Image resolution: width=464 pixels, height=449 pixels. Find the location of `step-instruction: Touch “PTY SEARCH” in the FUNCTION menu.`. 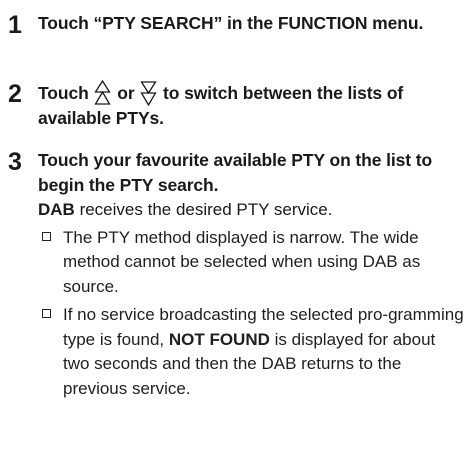

step-instruction: Touch “PTY SEARCH” in the FUNCTION menu. is located at coordinates (231, 23).